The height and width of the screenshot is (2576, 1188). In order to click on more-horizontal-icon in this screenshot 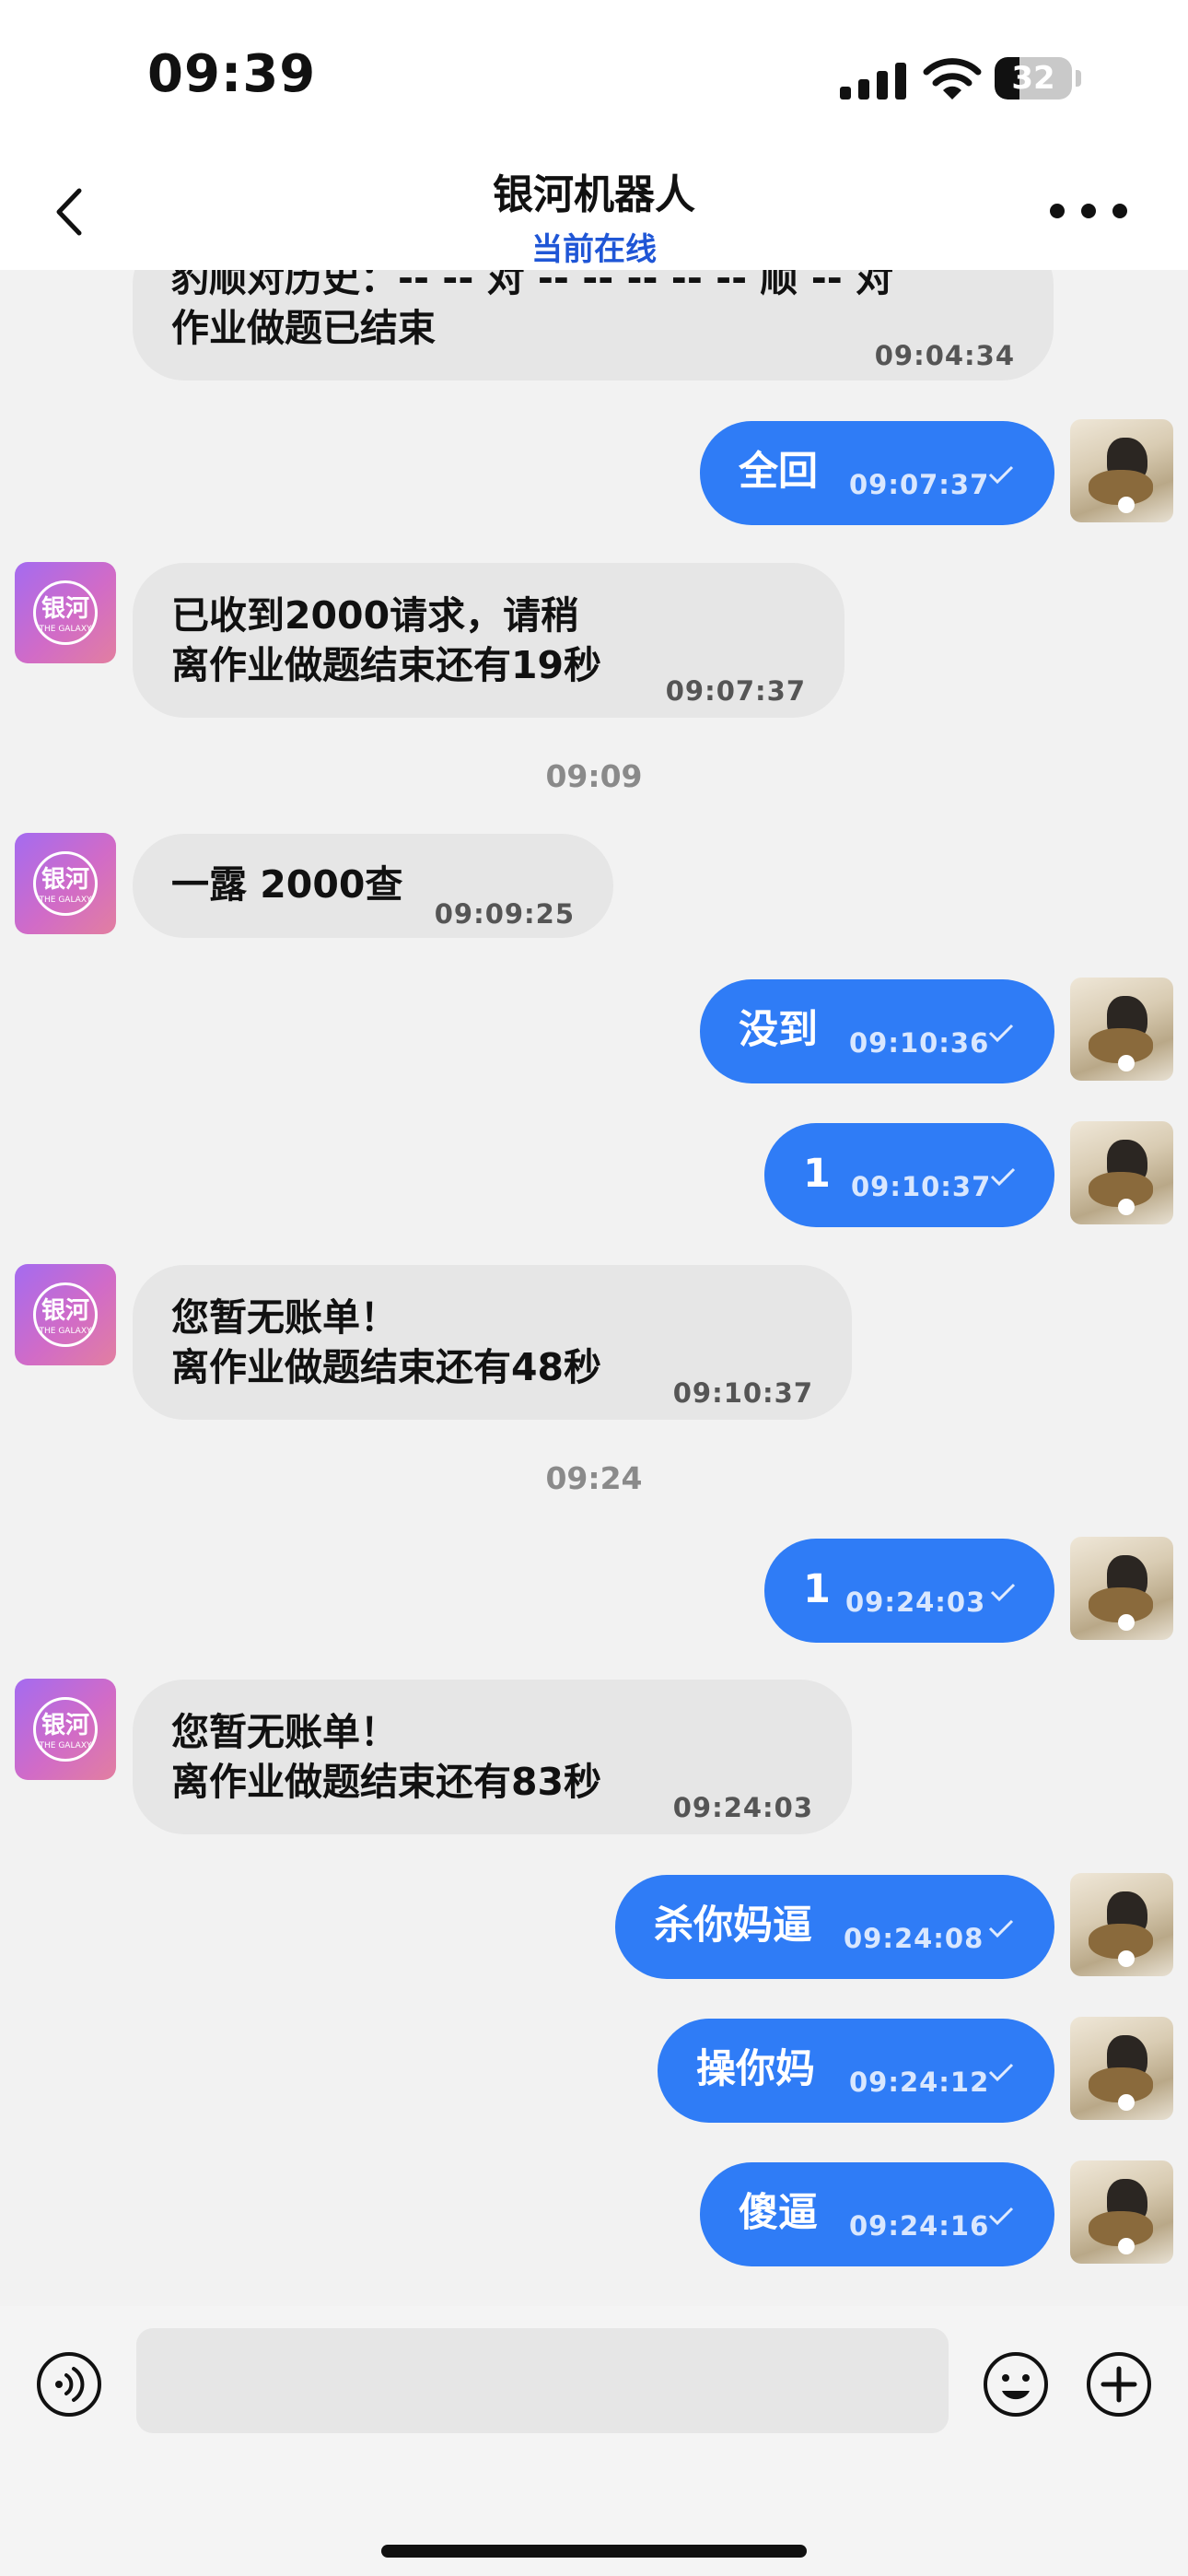, I will do `click(1088, 210)`.